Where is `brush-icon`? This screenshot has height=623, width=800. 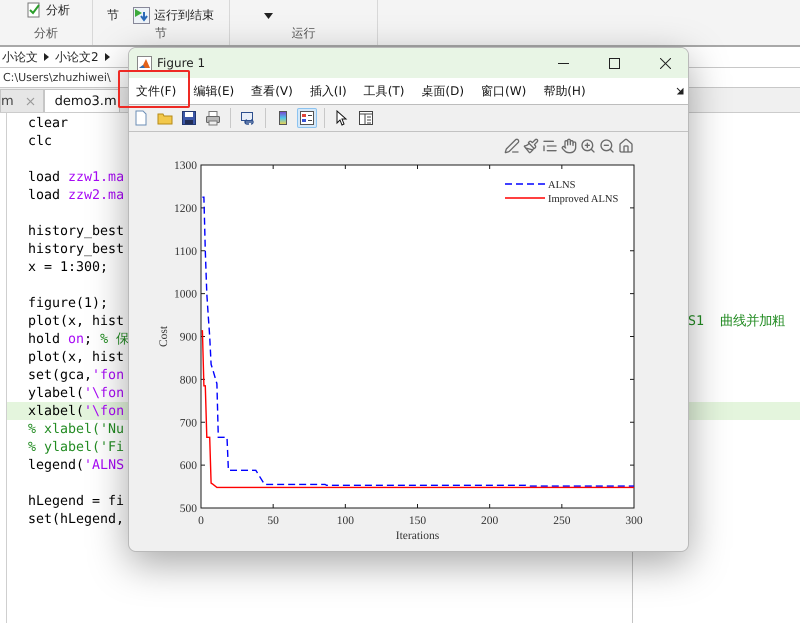 brush-icon is located at coordinates (531, 146).